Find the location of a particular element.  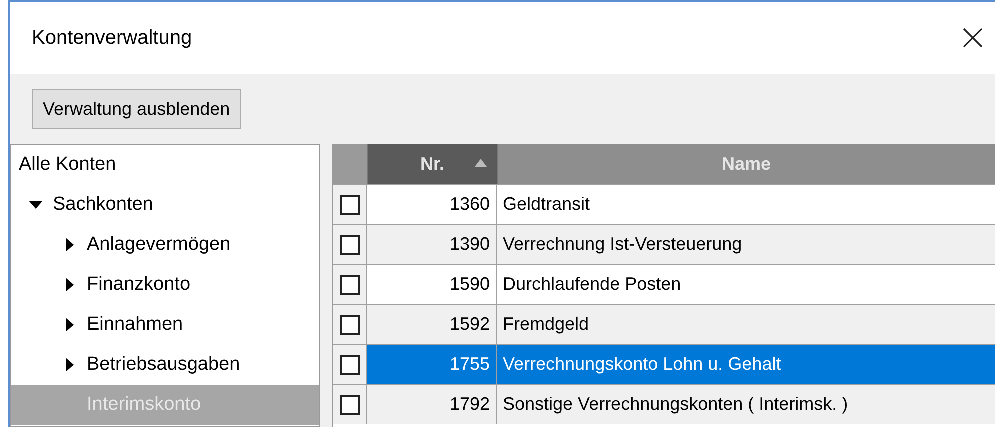

table-cell-text: Fremdgeld is located at coordinates (546, 324).